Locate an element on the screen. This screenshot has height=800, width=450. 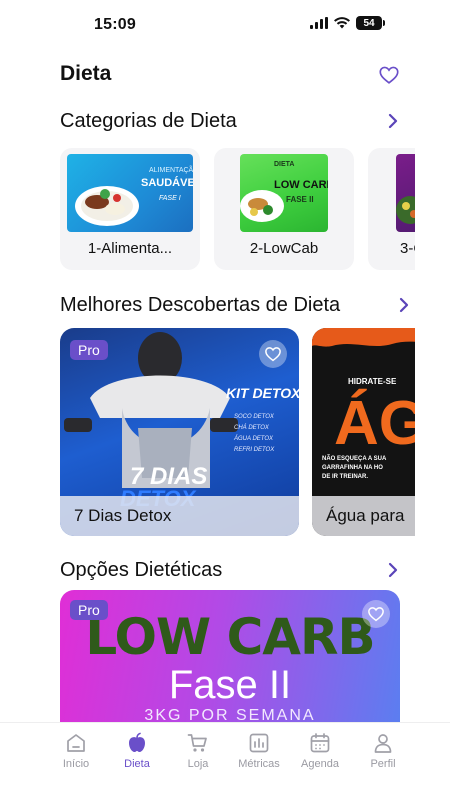
svg-text: CHÁ DETOX is located at coordinates (252, 427).